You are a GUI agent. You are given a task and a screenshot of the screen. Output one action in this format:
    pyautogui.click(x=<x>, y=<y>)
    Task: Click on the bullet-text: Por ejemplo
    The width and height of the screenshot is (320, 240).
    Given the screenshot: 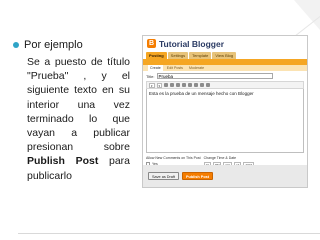 What is the action you would take?
    pyautogui.click(x=53, y=45)
    